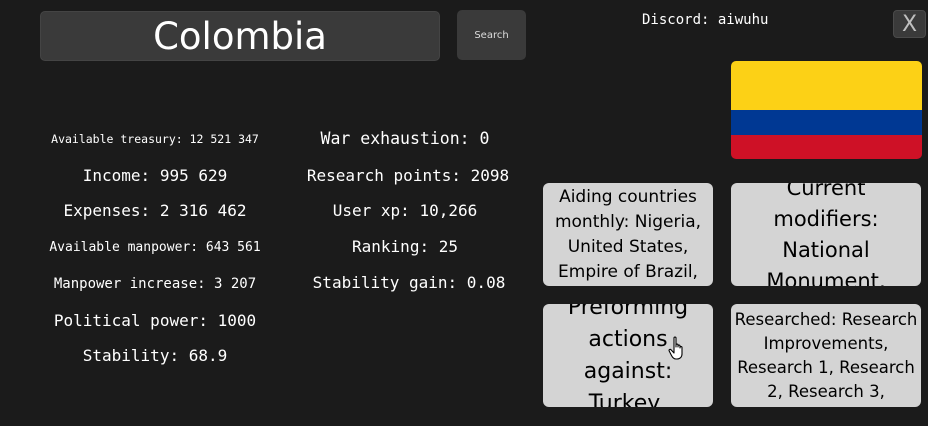  What do you see at coordinates (155, 320) in the screenshot?
I see `stat-political-power: Political power: 1000` at bounding box center [155, 320].